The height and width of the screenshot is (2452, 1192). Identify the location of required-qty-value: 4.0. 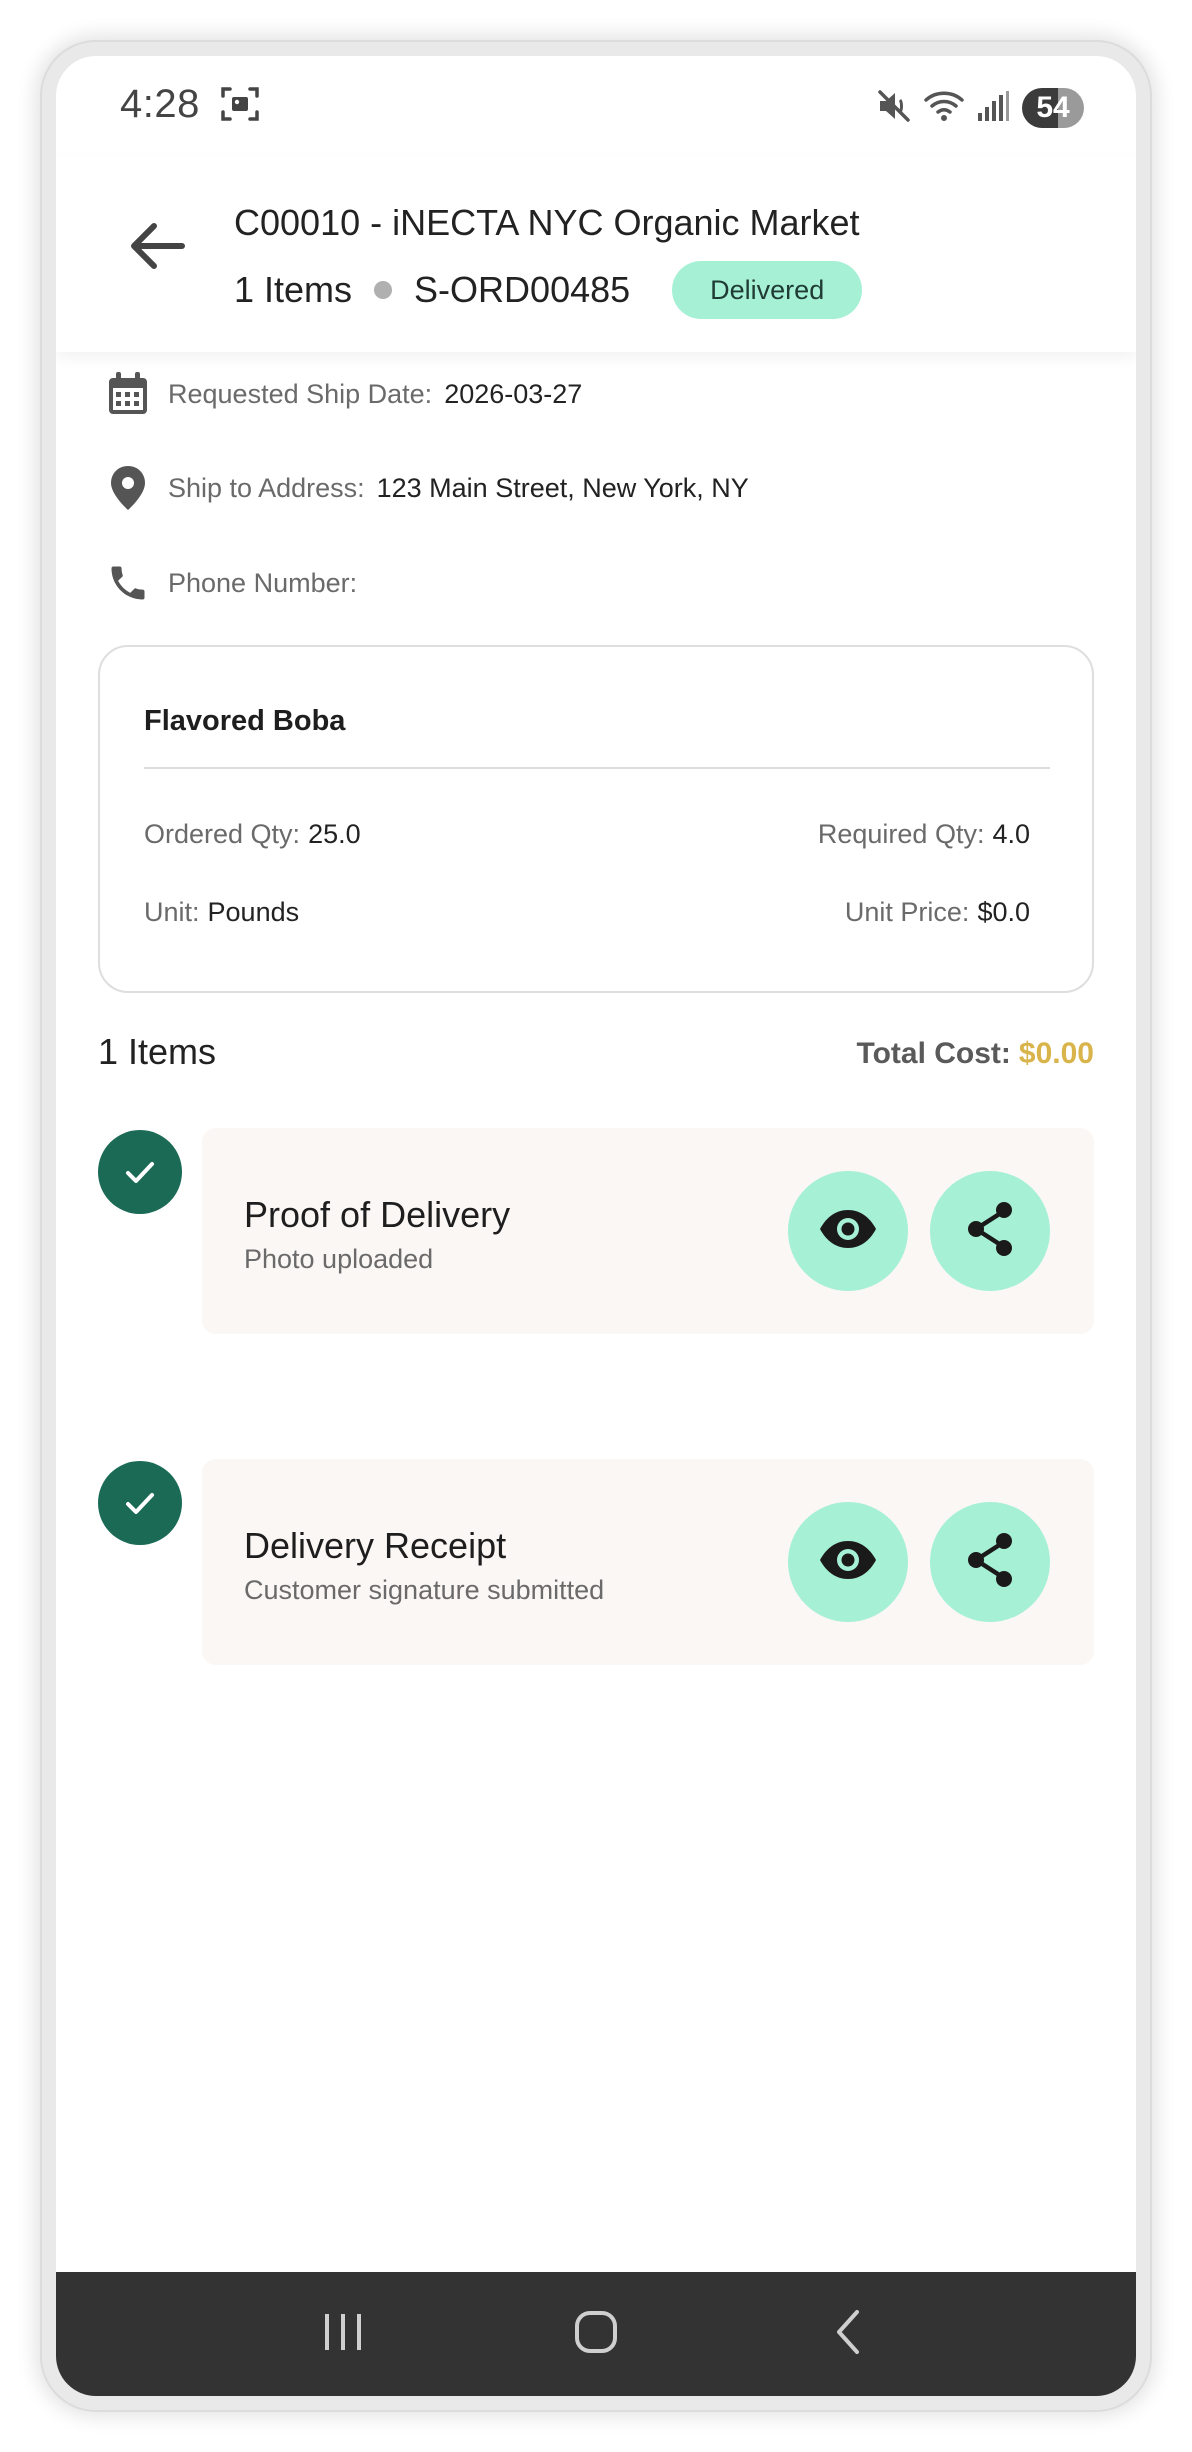
(1011, 834).